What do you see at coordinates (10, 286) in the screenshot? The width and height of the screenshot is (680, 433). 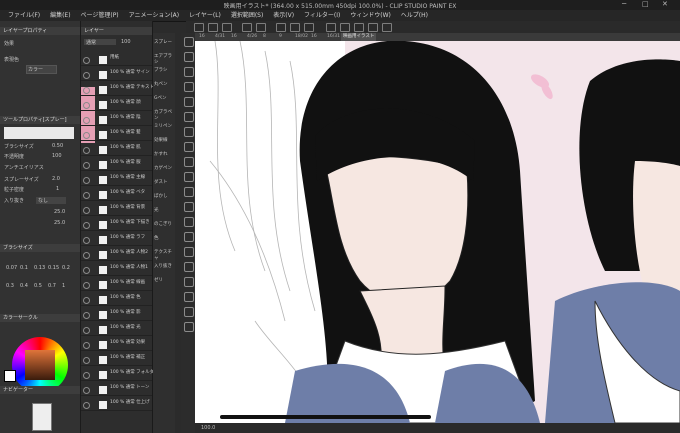 I see `size-preset: 0.3` at bounding box center [10, 286].